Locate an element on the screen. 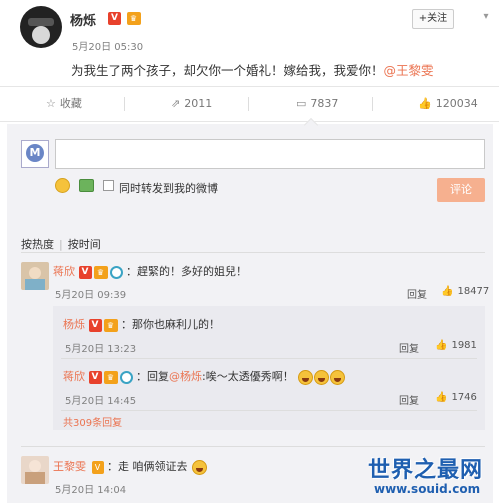 This screenshot has height=503, width=499. author-badges: V ♛ is located at coordinates (124, 18).